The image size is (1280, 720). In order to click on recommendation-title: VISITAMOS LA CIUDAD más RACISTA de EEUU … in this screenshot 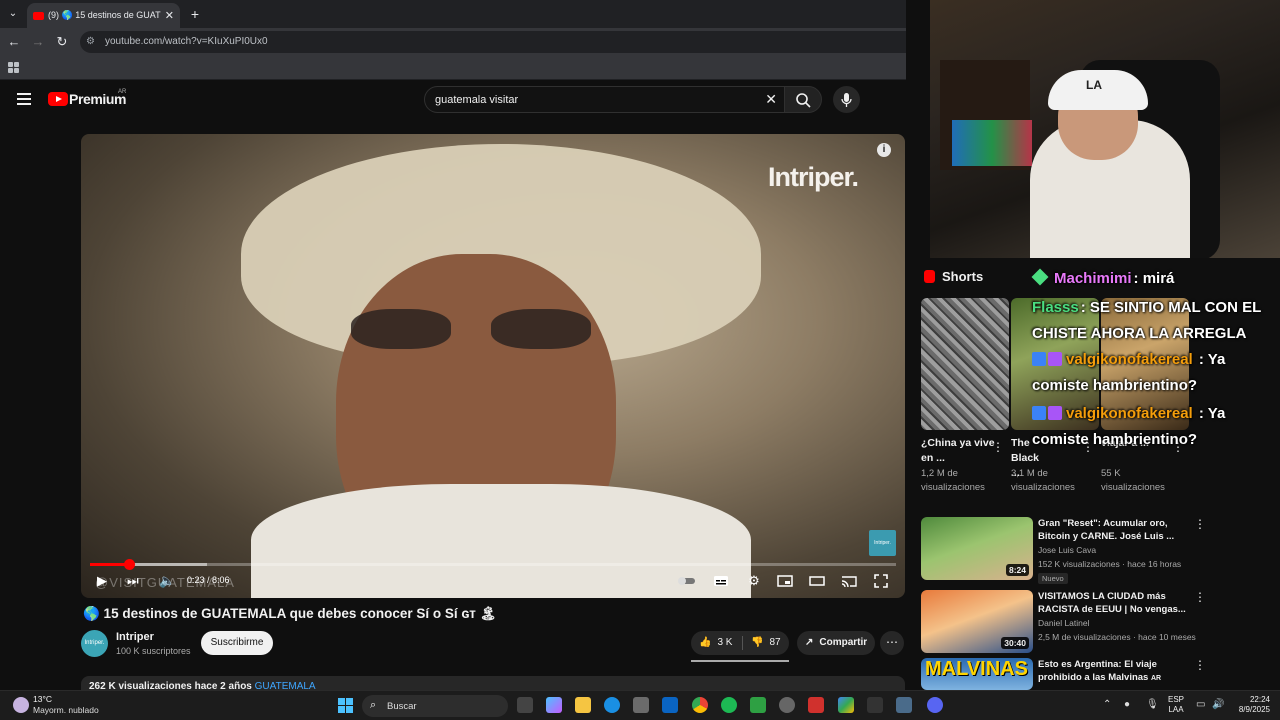, I will do `click(1118, 603)`.